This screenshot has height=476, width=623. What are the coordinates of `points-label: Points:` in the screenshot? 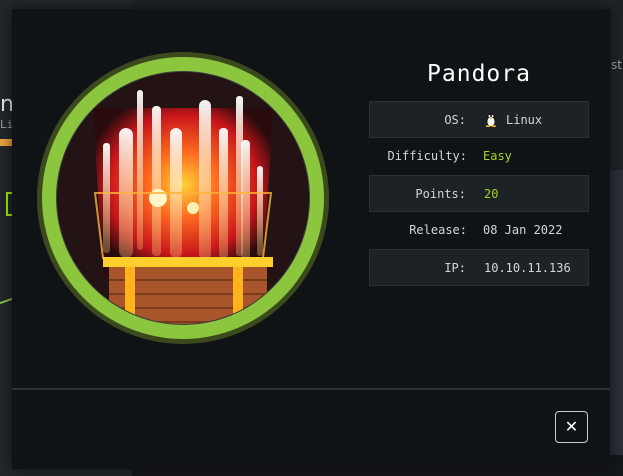 It's located at (440, 194).